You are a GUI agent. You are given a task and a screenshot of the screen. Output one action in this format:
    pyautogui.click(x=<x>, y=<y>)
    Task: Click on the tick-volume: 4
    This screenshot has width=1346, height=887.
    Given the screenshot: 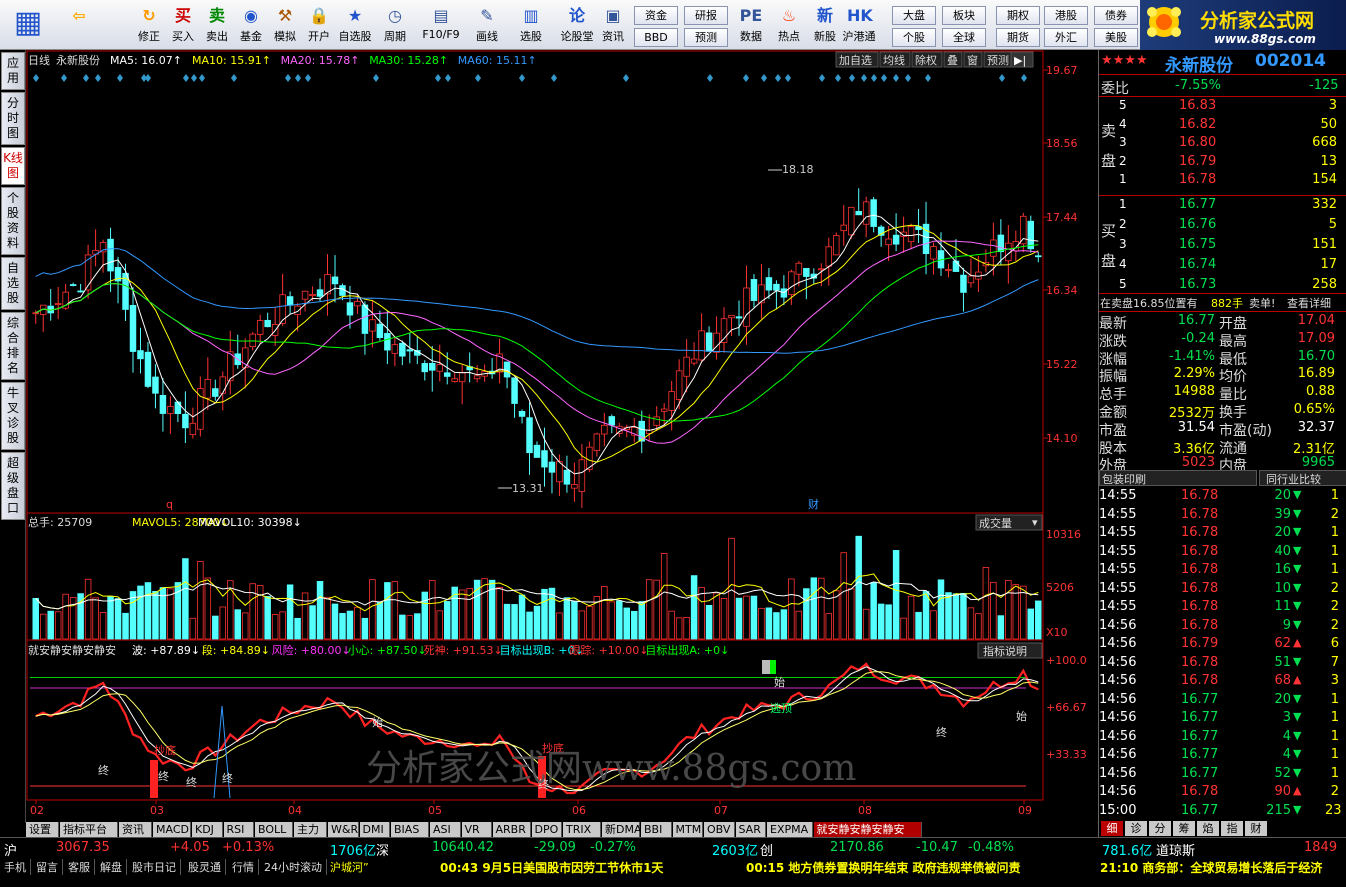 What is the action you would take?
    pyautogui.click(x=1286, y=736)
    